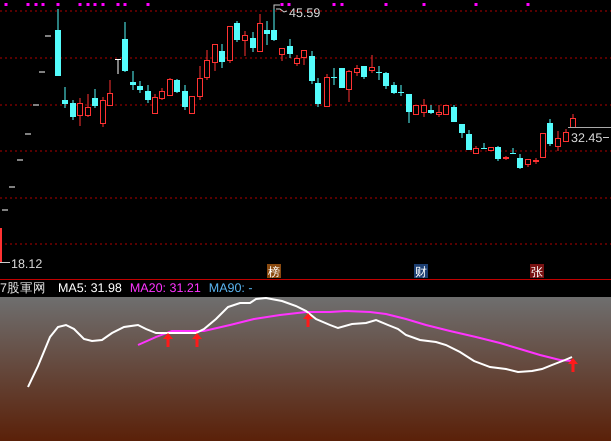 The image size is (611, 441). Describe the element at coordinates (304, 13) in the screenshot. I see `high-price-label: 45.59` at that location.